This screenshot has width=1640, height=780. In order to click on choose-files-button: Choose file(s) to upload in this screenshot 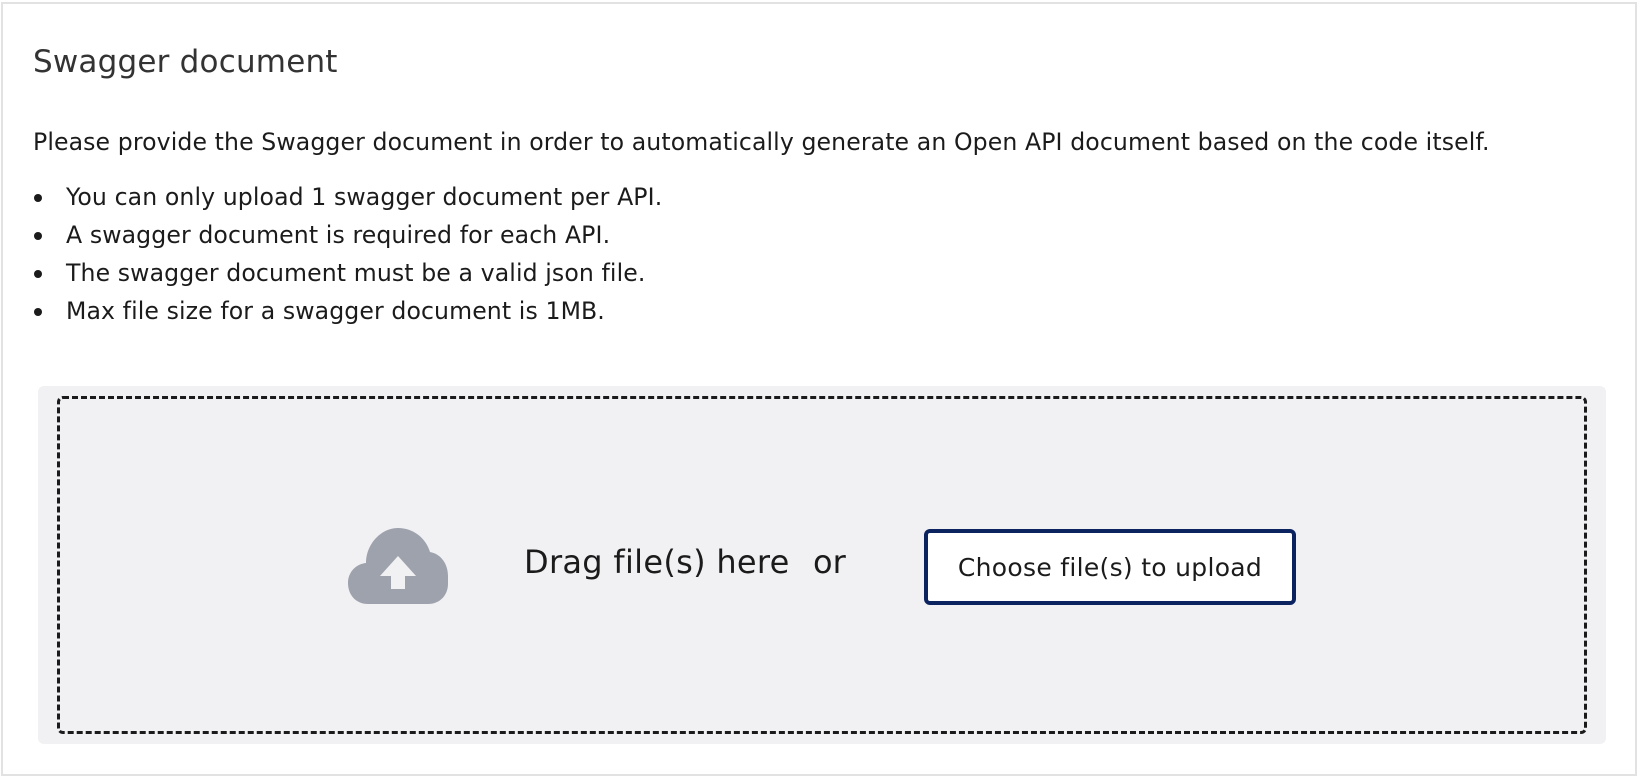, I will do `click(1110, 567)`.